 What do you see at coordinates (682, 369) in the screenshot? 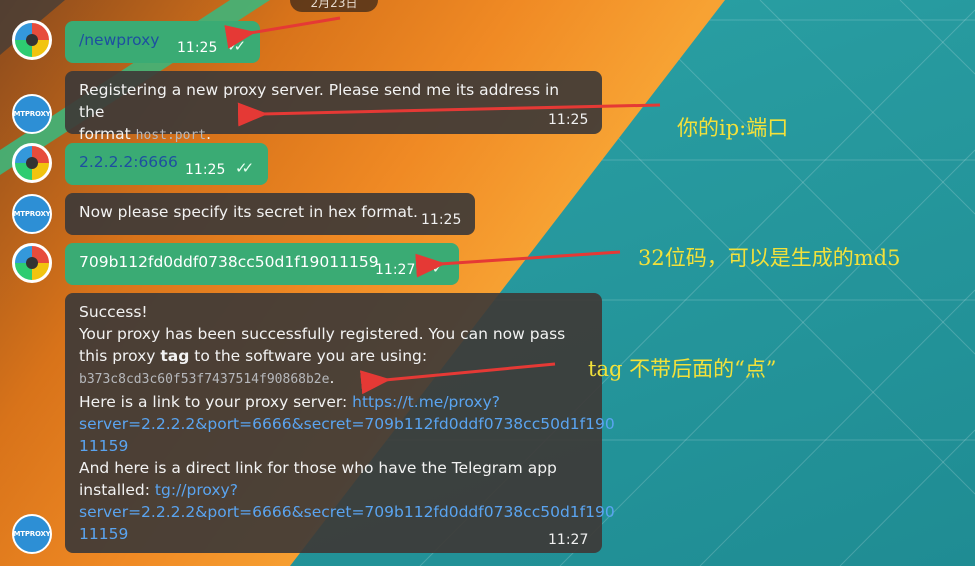
I see `annotation-tag: tag 不带后面的“点”` at bounding box center [682, 369].